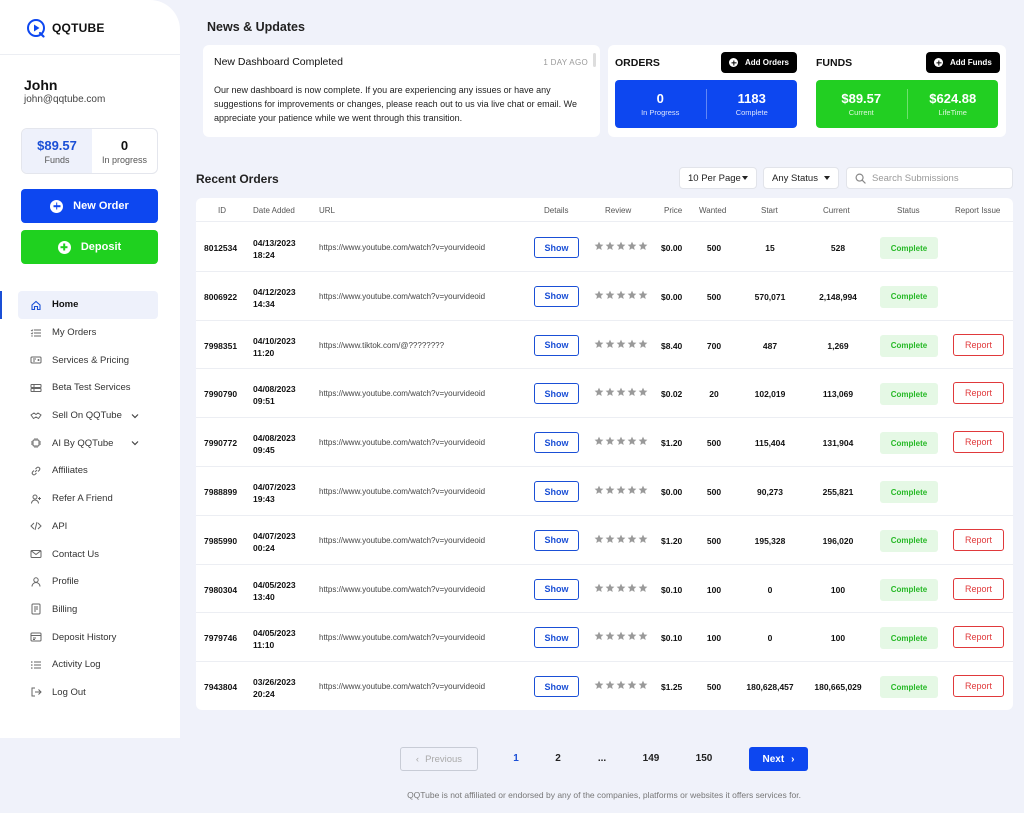 The image size is (1024, 813). What do you see at coordinates (558, 758) in the screenshot?
I see `page-2: 2` at bounding box center [558, 758].